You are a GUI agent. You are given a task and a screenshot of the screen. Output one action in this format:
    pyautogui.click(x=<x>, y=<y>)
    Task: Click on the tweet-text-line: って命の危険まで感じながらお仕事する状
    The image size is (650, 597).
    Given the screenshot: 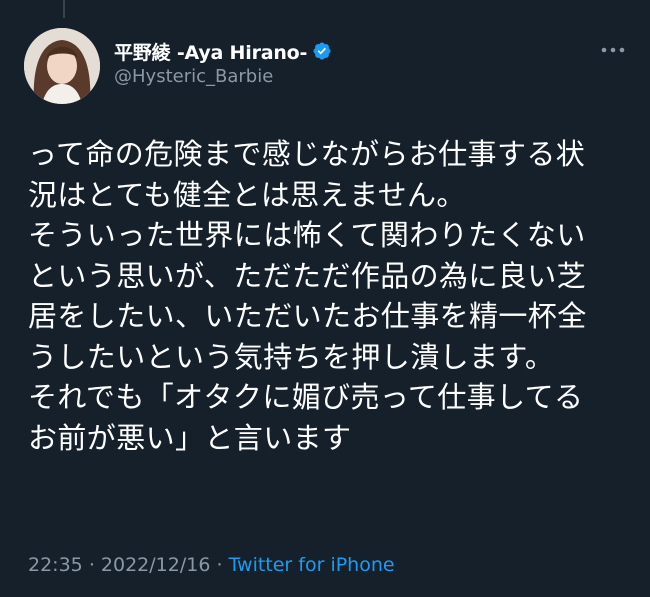 What is the action you would take?
    pyautogui.click(x=307, y=154)
    